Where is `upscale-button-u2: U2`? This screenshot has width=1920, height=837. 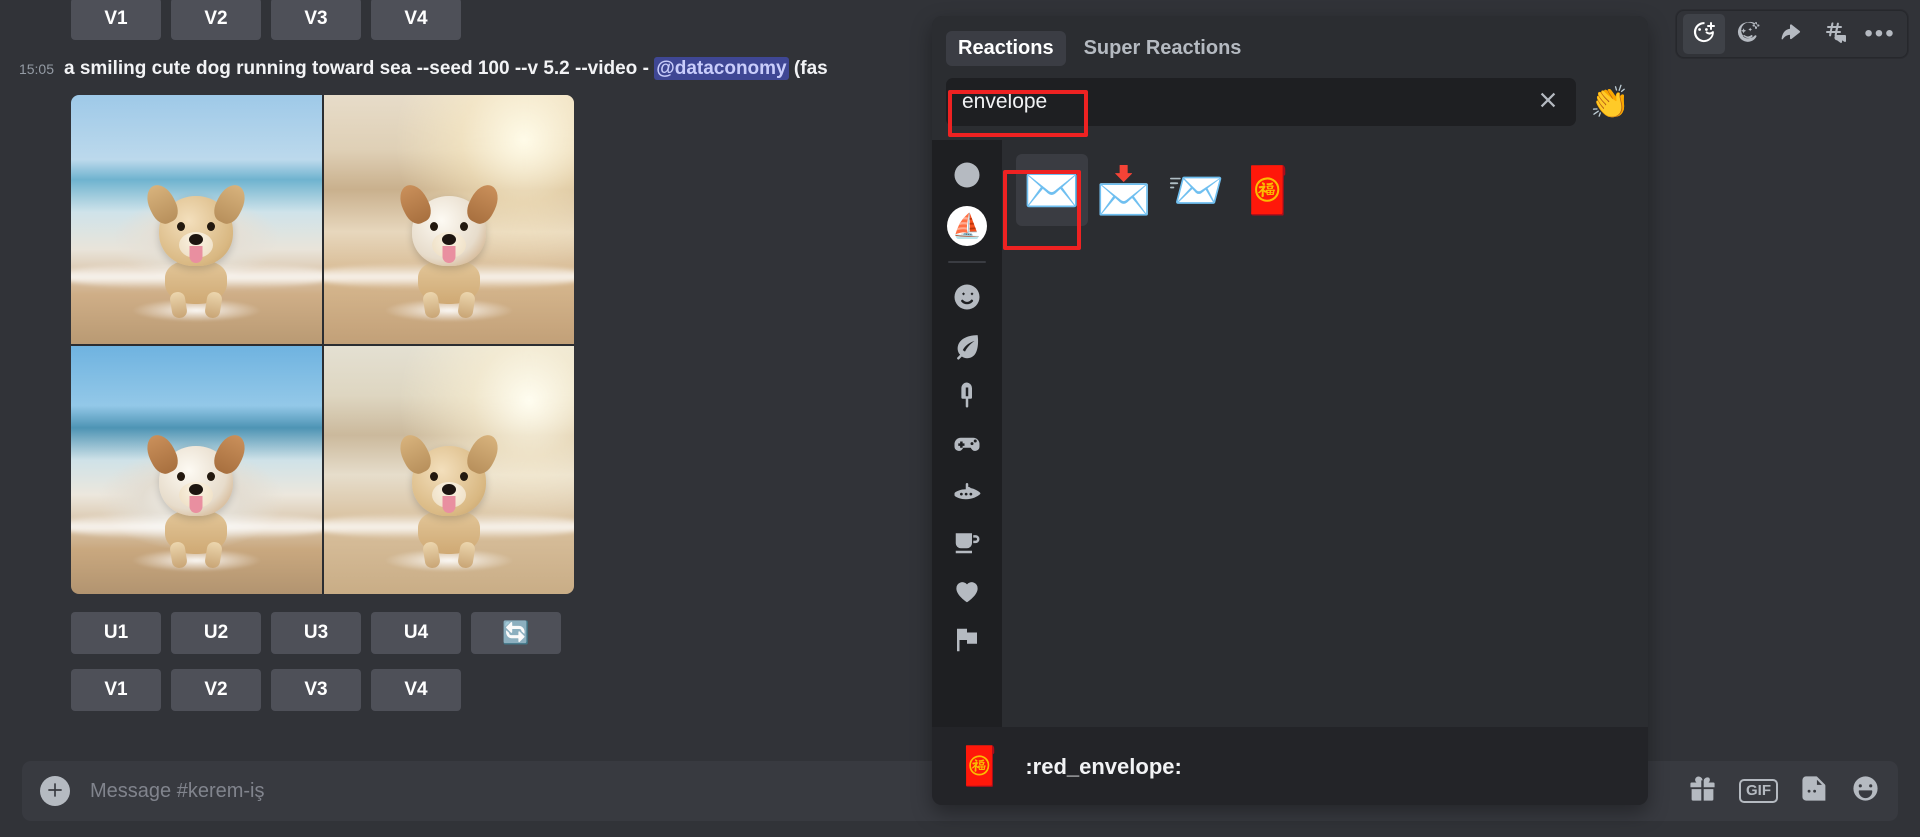
upscale-button-u2: U2 is located at coordinates (216, 633).